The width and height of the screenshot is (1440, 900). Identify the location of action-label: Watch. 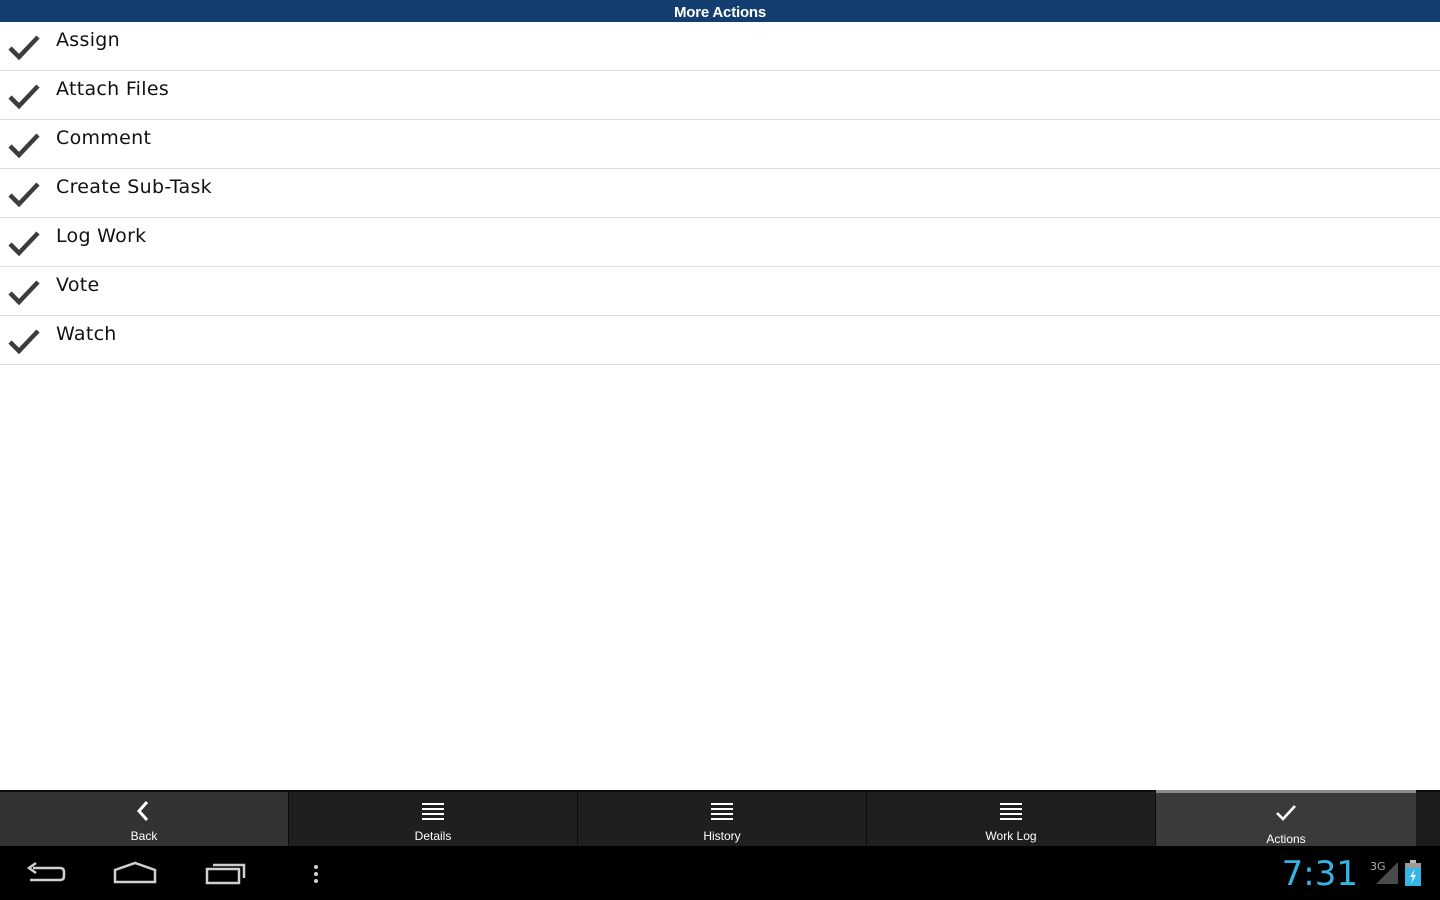
(86, 334).